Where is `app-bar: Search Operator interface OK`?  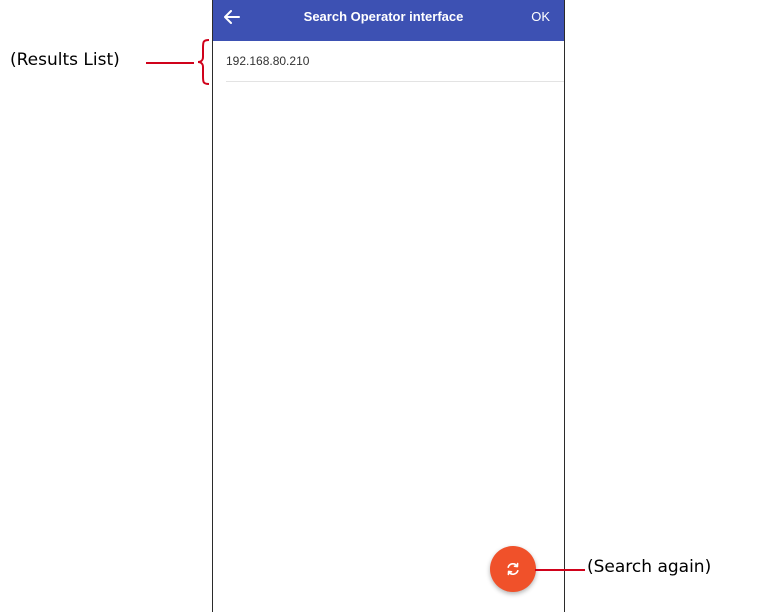 app-bar: Search Operator interface OK is located at coordinates (388, 20).